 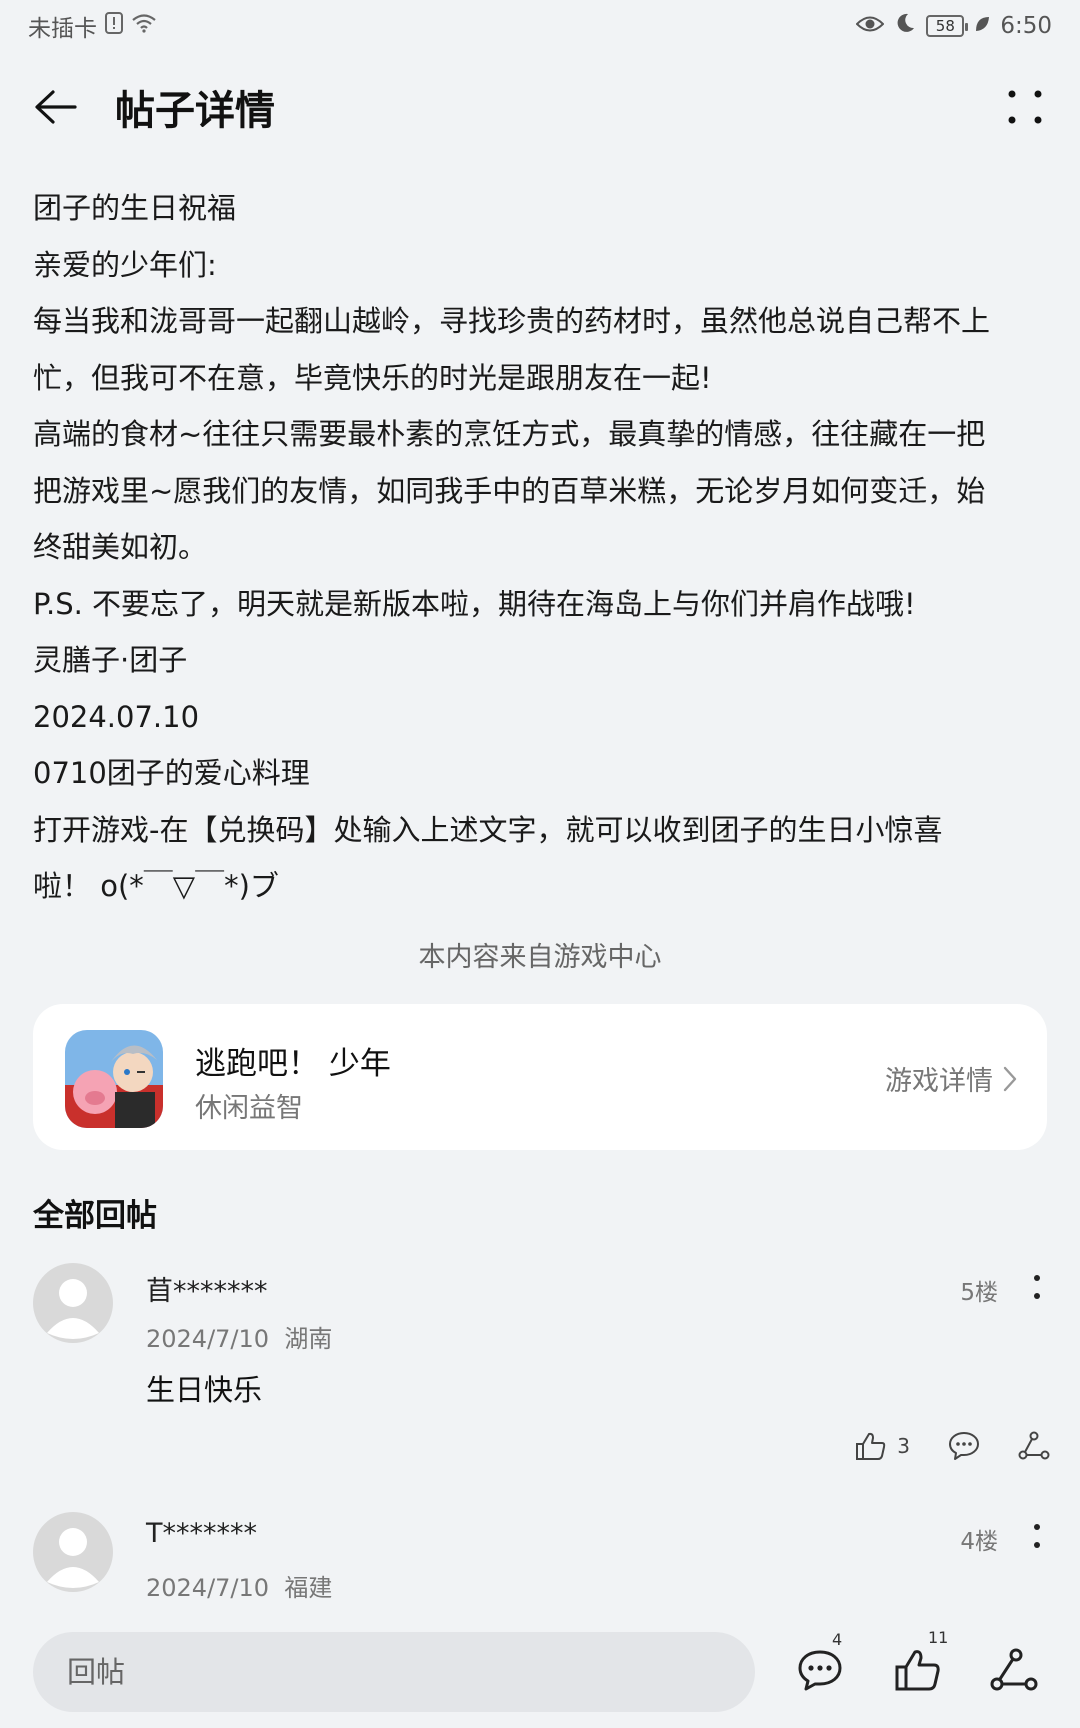 I want to click on status-bar: 未插卡 58 6:50, so click(x=540, y=26).